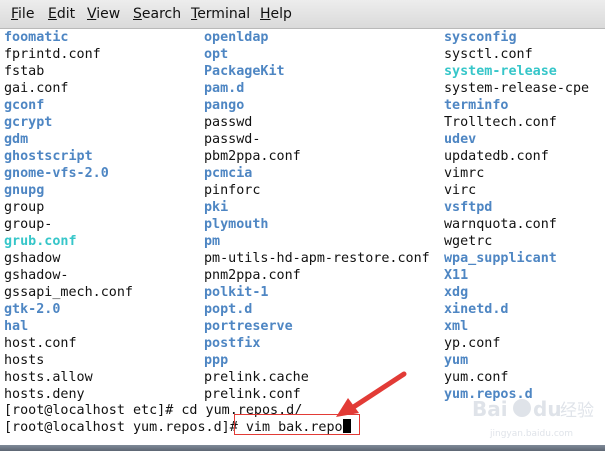 The width and height of the screenshot is (605, 451). Describe the element at coordinates (302, 14) in the screenshot. I see `menu-bar: File Edit View Search Terminal Help` at that location.